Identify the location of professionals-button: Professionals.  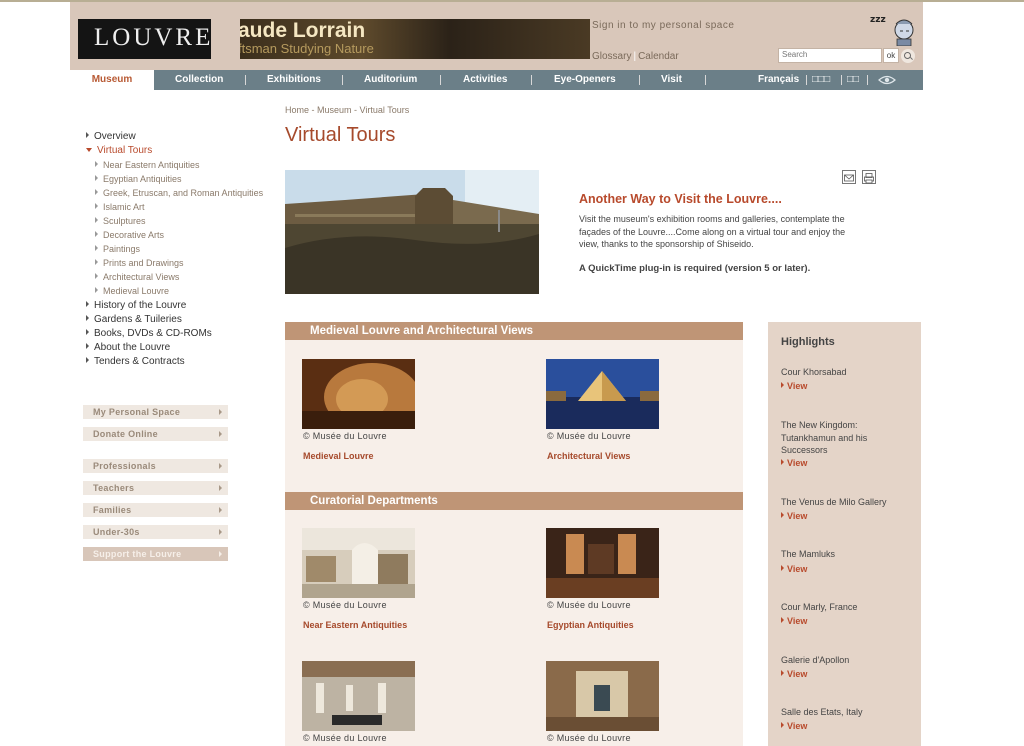
(155, 466).